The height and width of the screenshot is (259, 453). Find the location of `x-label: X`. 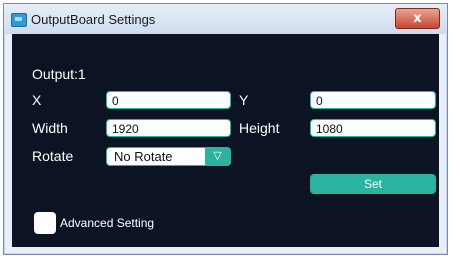

x-label: X is located at coordinates (37, 100).